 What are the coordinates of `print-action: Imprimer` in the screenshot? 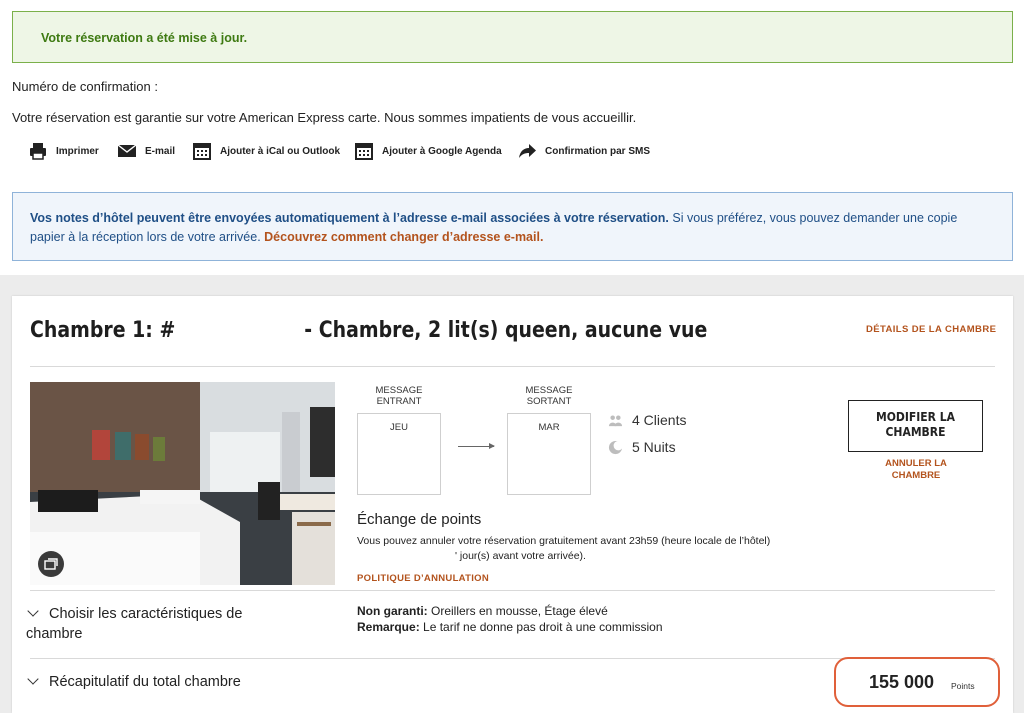 It's located at (63, 151).